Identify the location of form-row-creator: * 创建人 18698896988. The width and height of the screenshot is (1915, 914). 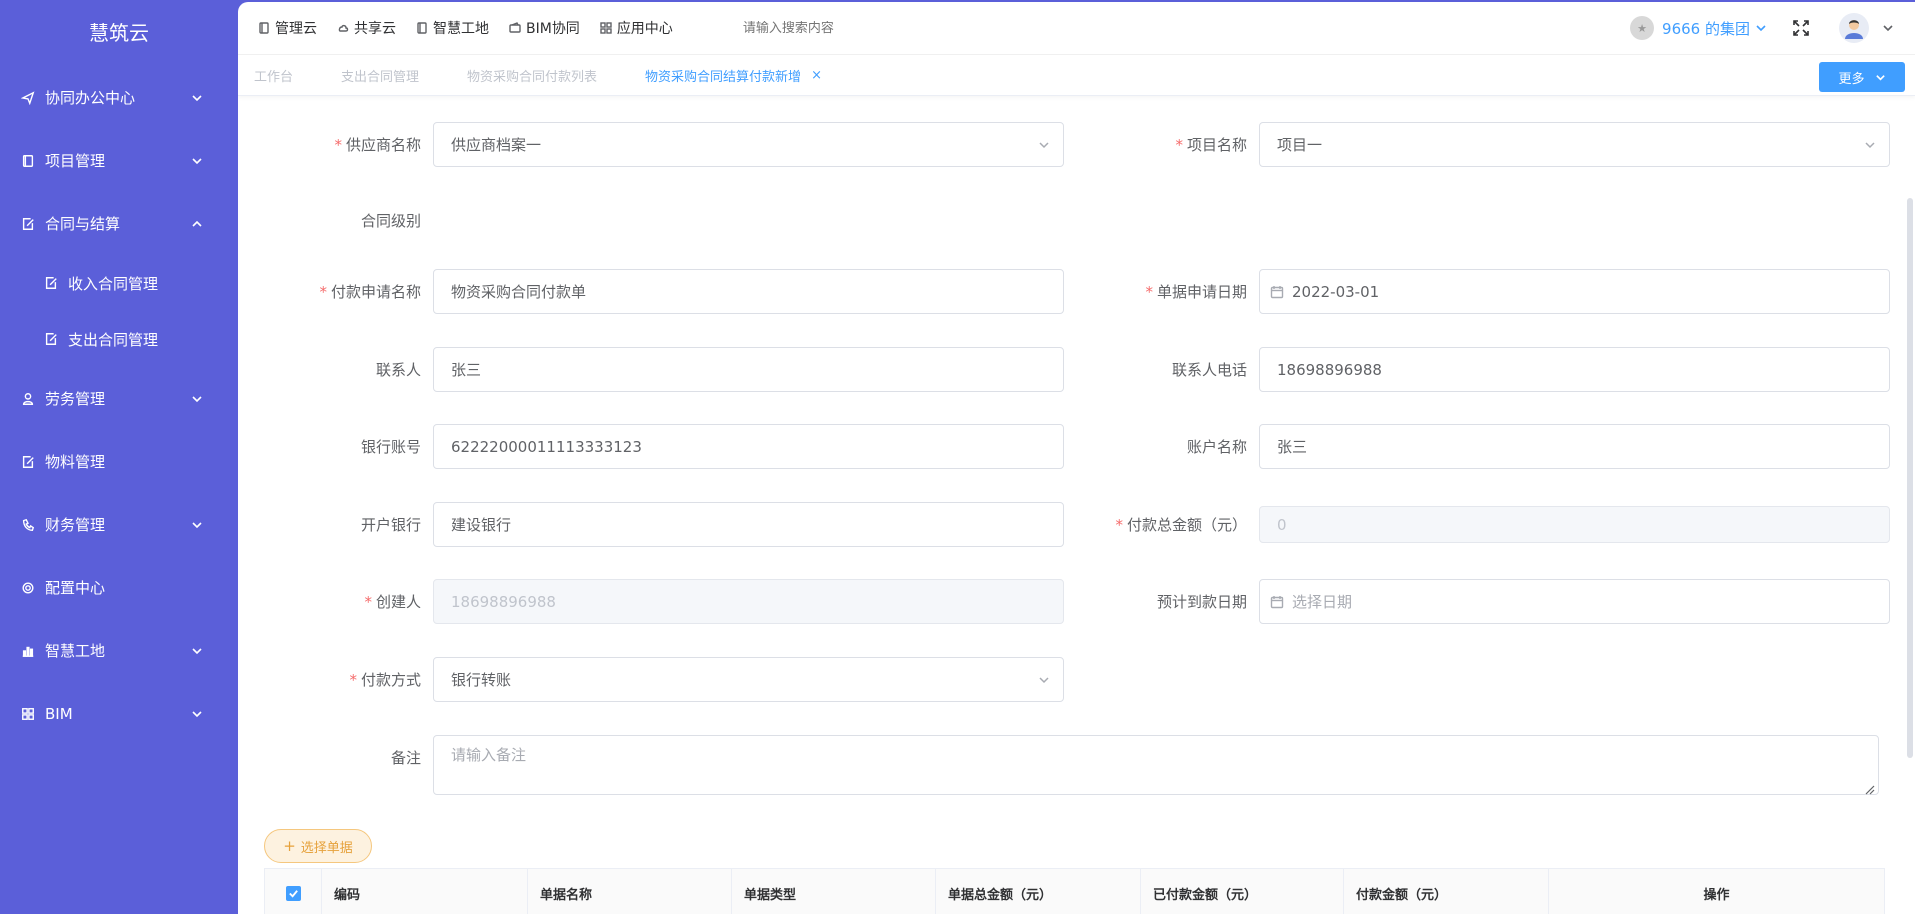
(651, 601).